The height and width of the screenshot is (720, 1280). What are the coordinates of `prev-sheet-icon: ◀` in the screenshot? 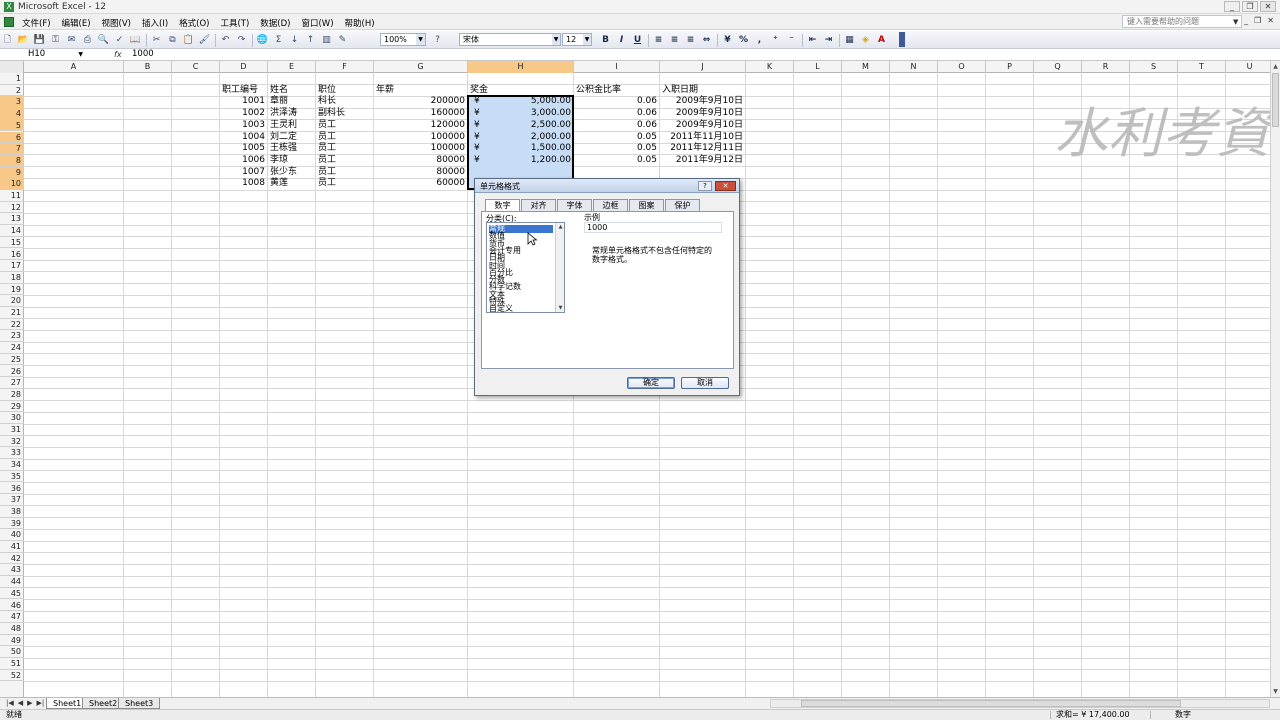 It's located at (20, 703).